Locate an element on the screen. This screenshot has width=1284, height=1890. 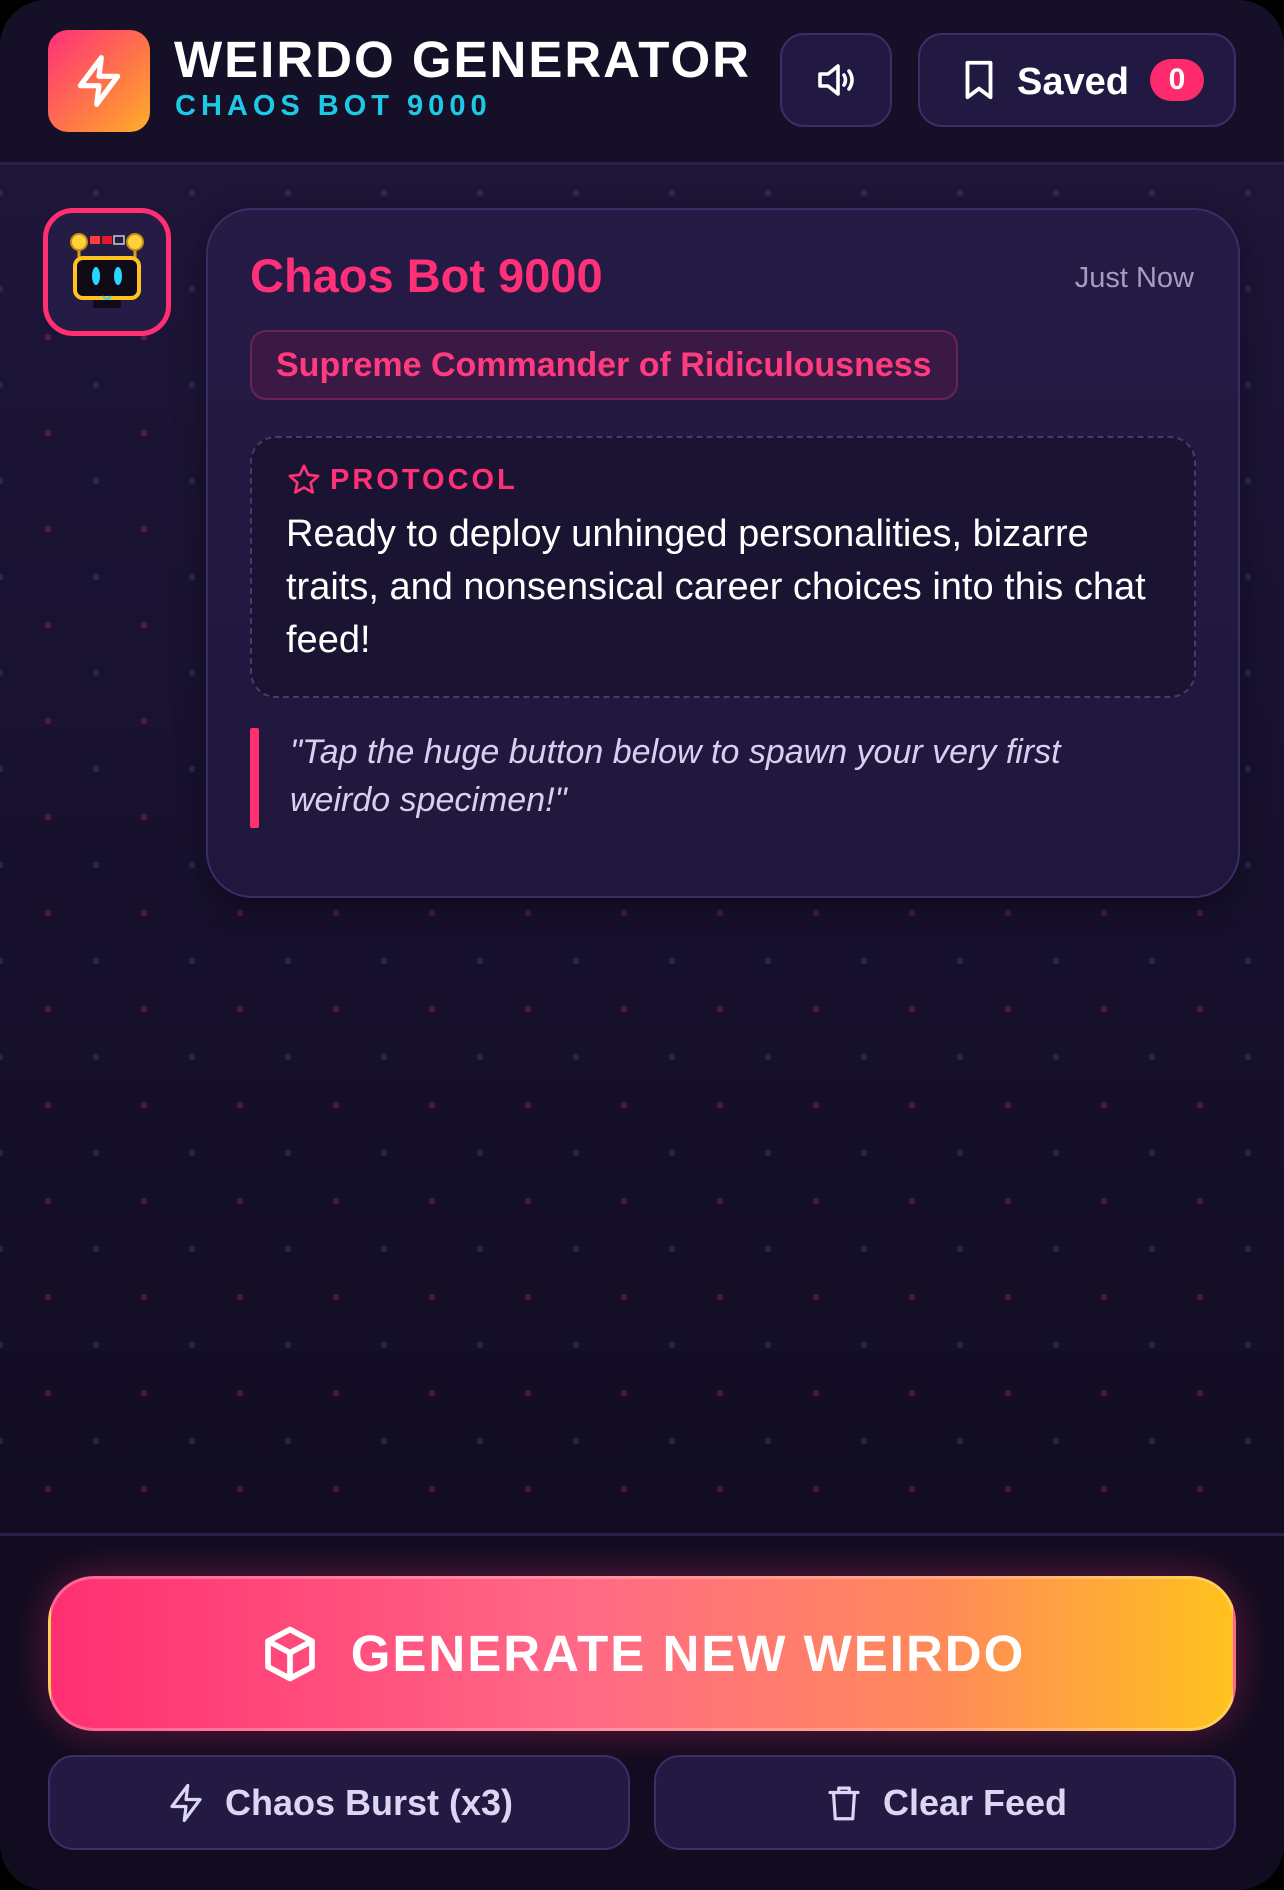
generate-label: GENERATE NEW WEIRDO is located at coordinates (688, 1653).